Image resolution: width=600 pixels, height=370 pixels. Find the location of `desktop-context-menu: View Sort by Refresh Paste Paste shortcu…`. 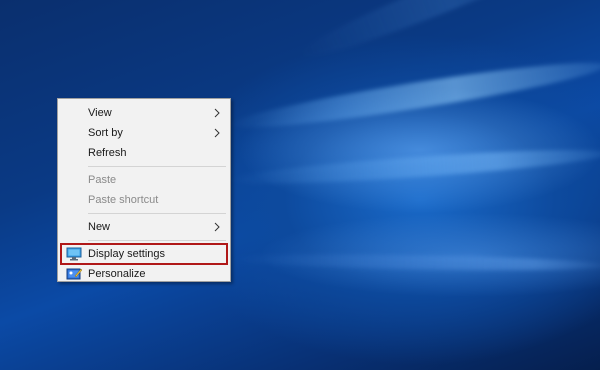

desktop-context-menu: View Sort by Refresh Paste Paste shortcu… is located at coordinates (144, 190).